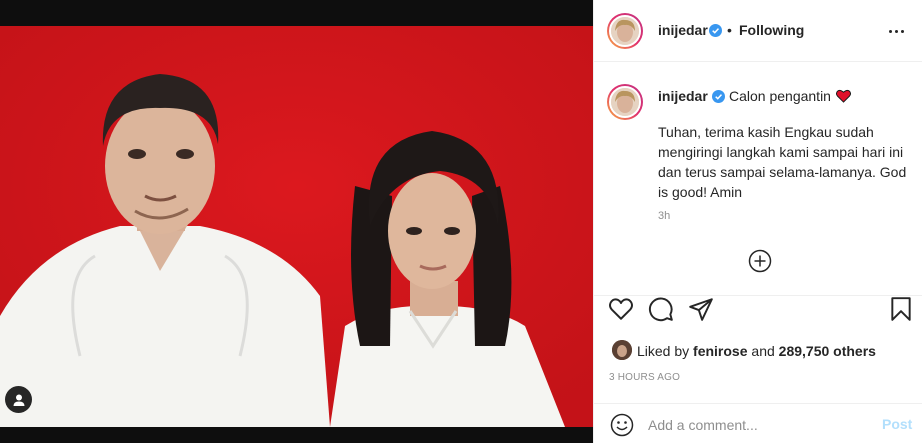 The width and height of the screenshot is (922, 443). I want to click on follow-button: Following, so click(771, 30).